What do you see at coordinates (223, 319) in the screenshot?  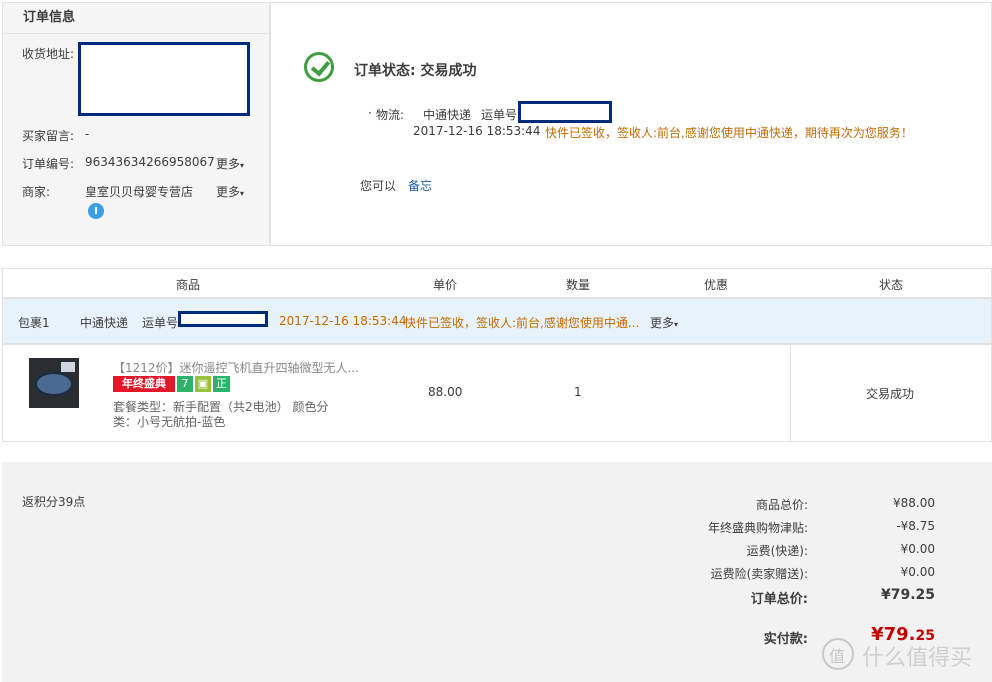 I see `package-tracking-redaction` at bounding box center [223, 319].